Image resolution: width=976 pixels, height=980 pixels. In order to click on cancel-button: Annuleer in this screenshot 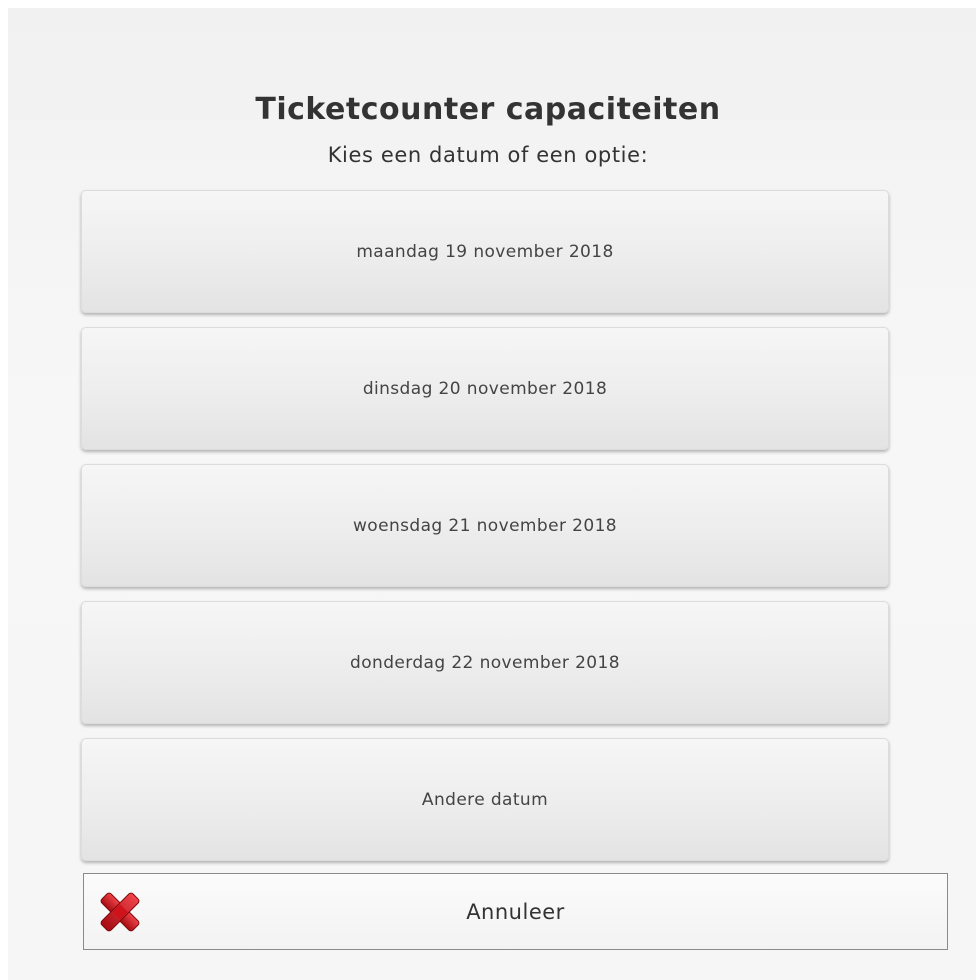, I will do `click(515, 911)`.